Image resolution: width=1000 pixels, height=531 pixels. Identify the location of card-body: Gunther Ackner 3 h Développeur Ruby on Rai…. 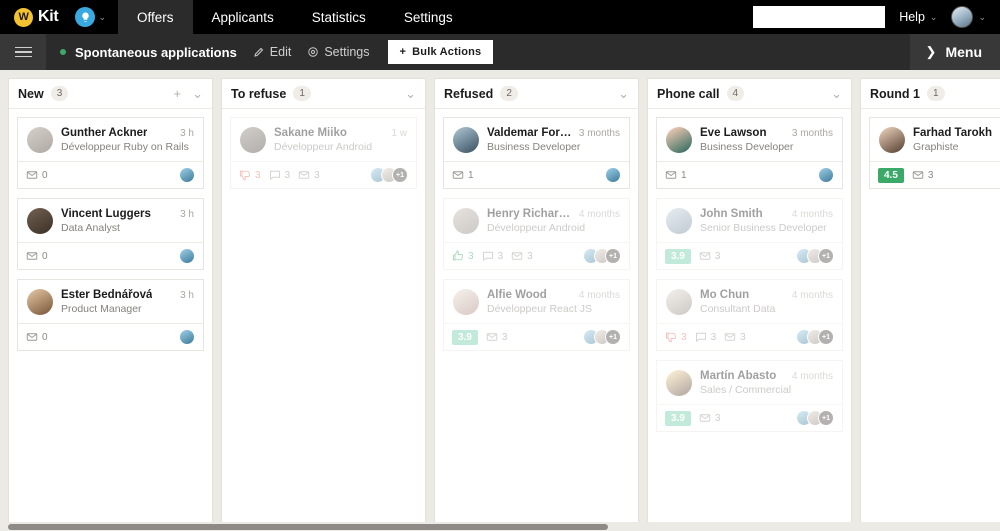
(110, 139).